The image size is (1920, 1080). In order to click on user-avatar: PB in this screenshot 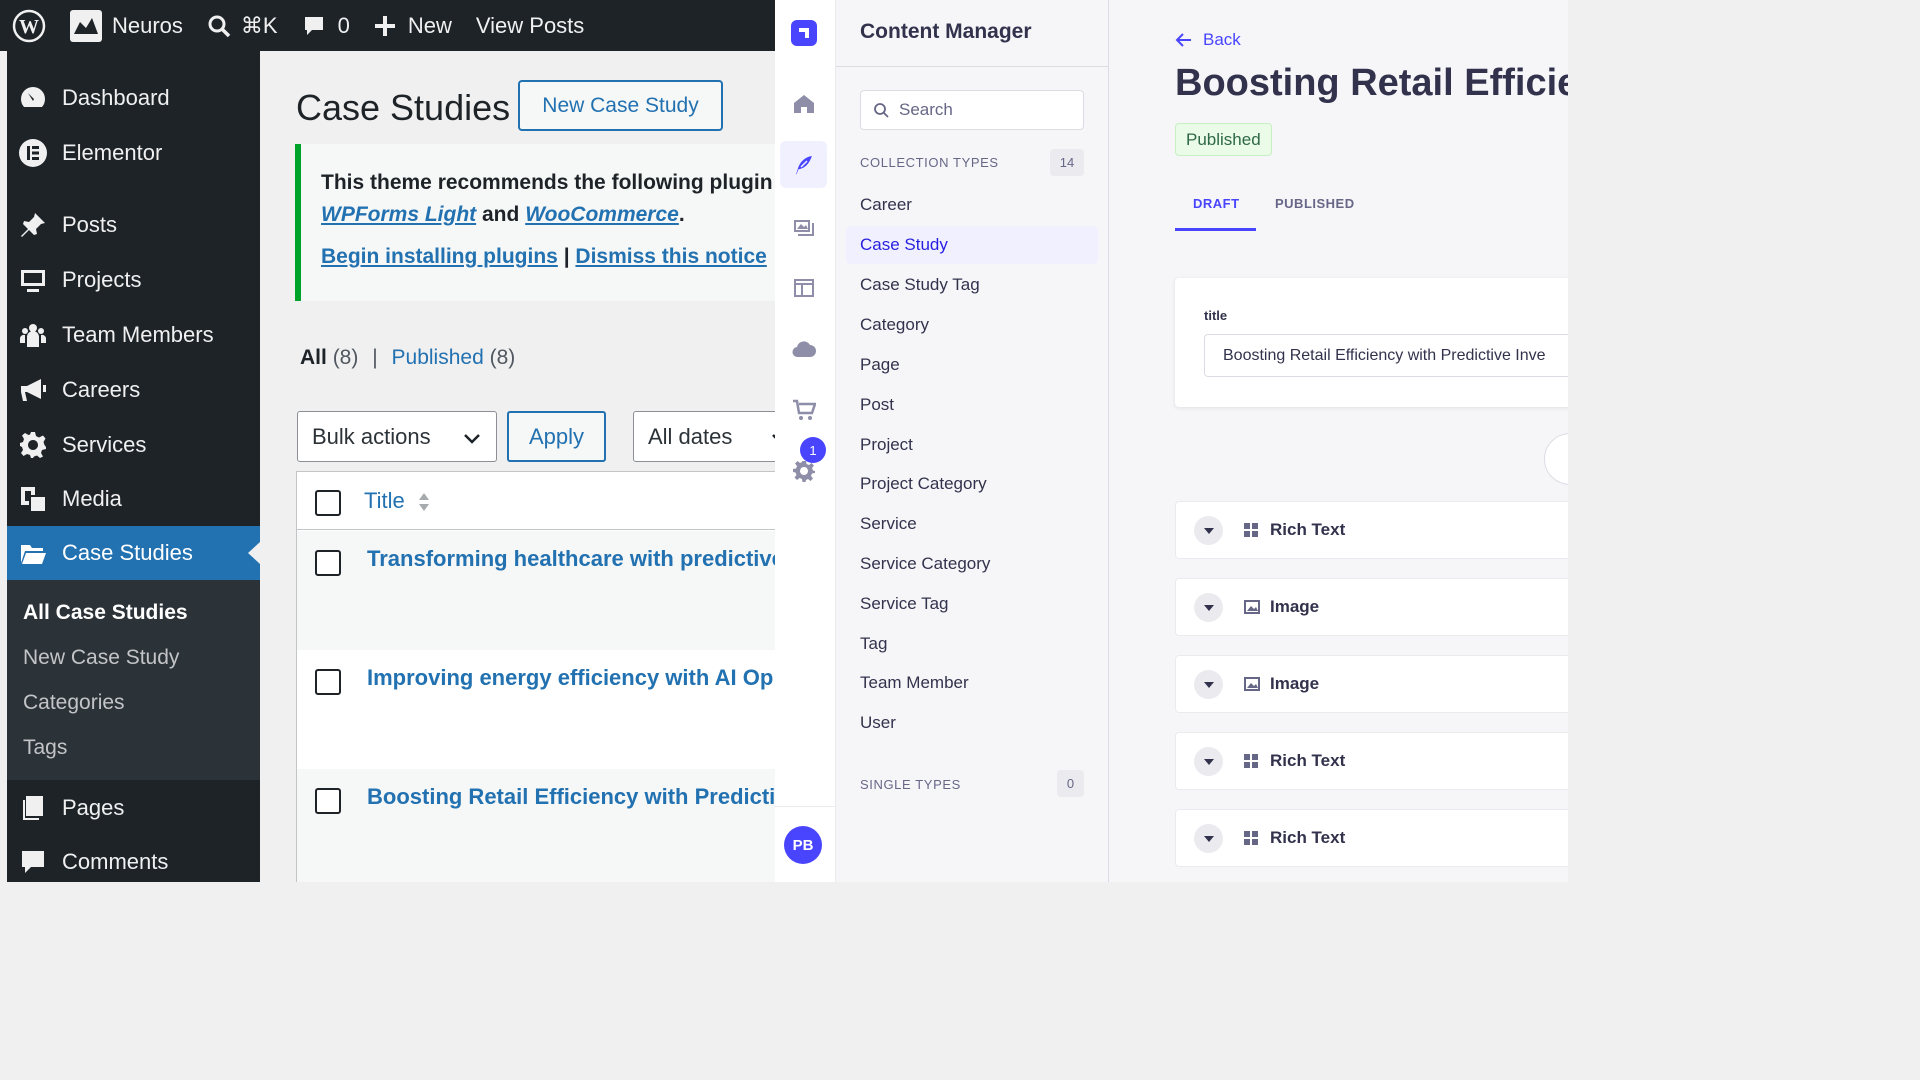, I will do `click(803, 845)`.